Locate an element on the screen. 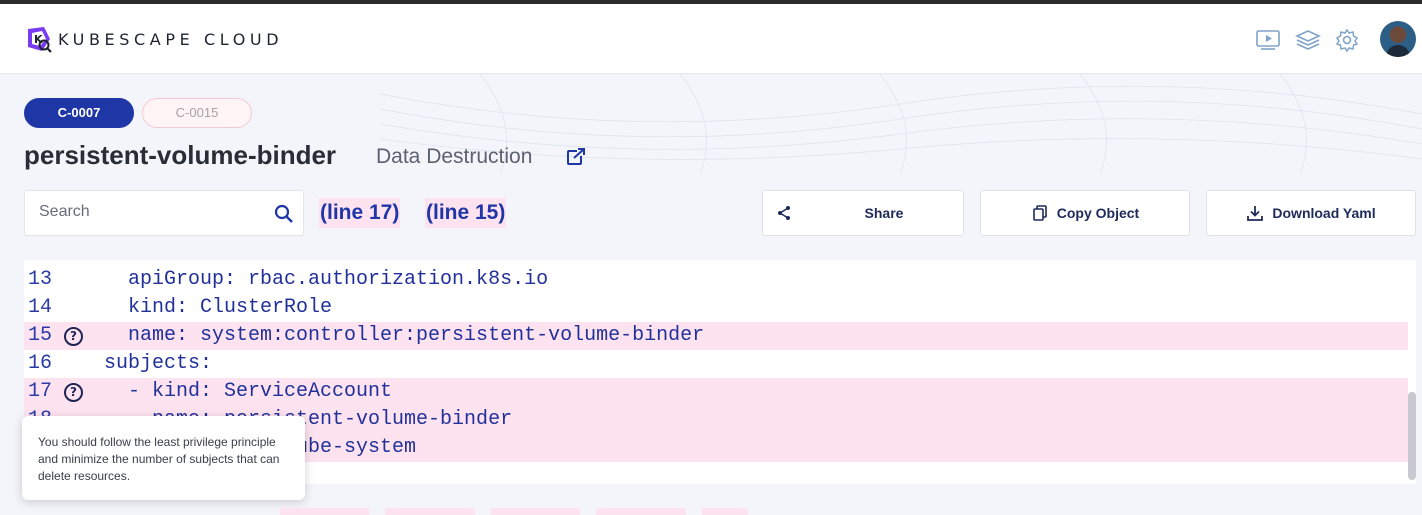 Image resolution: width=1422 pixels, height=515 pixels. code-line: 16 subjects: is located at coordinates (716, 364).